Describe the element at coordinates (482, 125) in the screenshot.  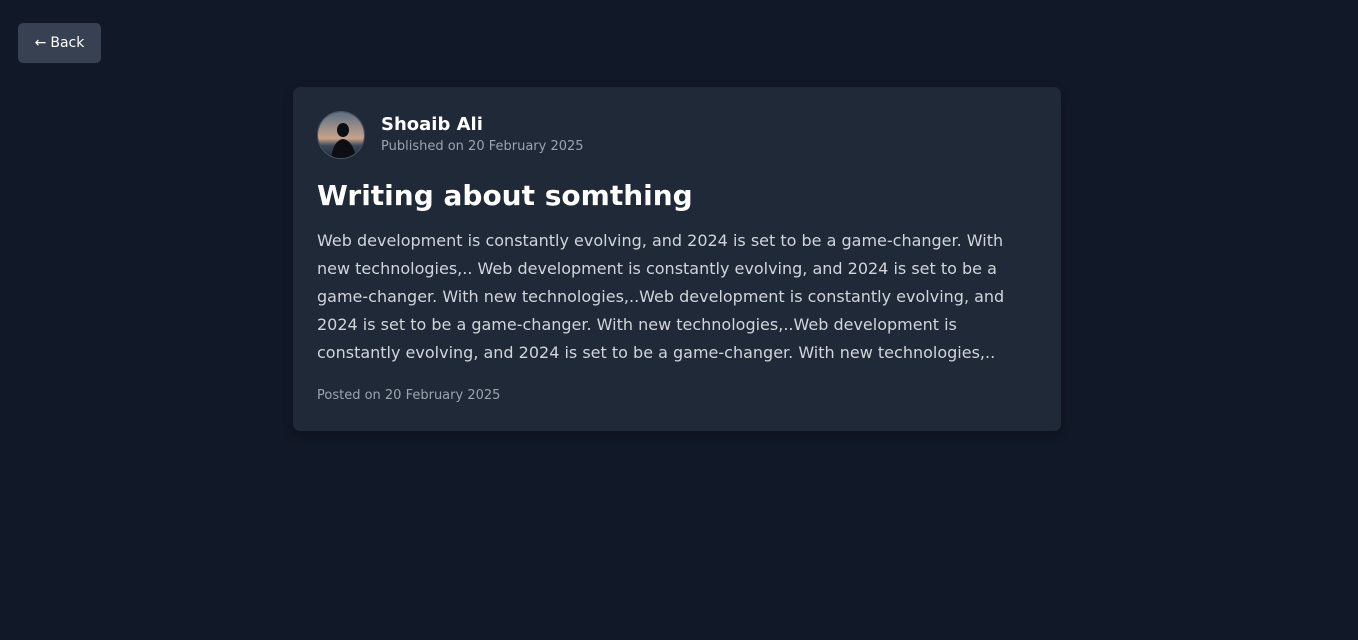
I see `author-name: Shoaib Ali` at that location.